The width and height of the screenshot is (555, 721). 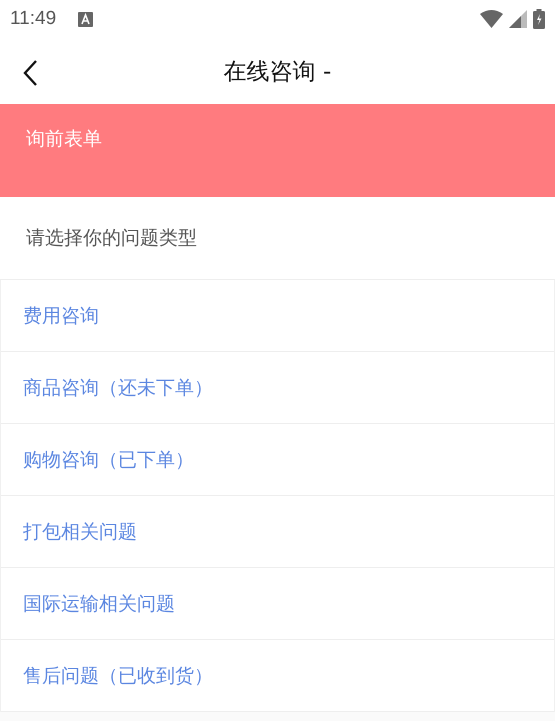 I want to click on question-type-option: 购物咨询（已下单）, so click(x=277, y=460).